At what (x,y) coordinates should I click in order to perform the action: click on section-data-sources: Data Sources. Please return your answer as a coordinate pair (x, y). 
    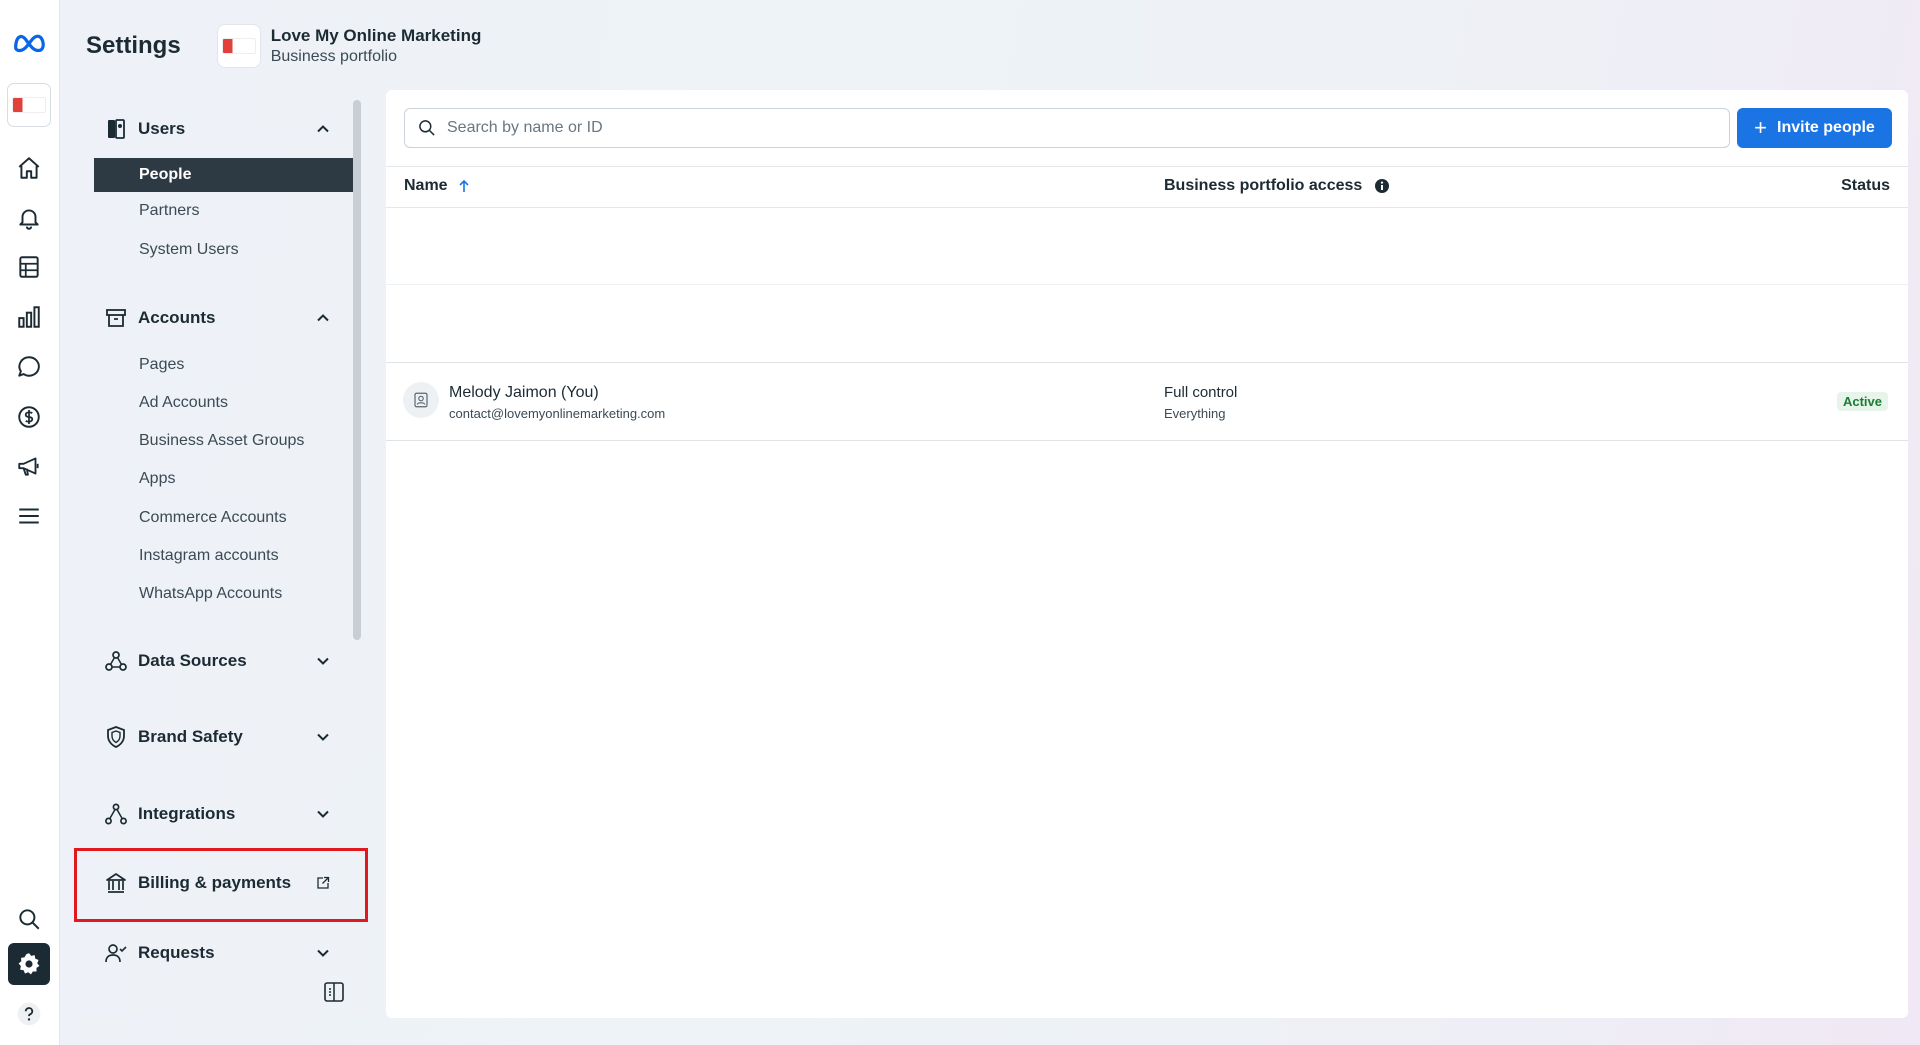
    Looking at the image, I should click on (226, 661).